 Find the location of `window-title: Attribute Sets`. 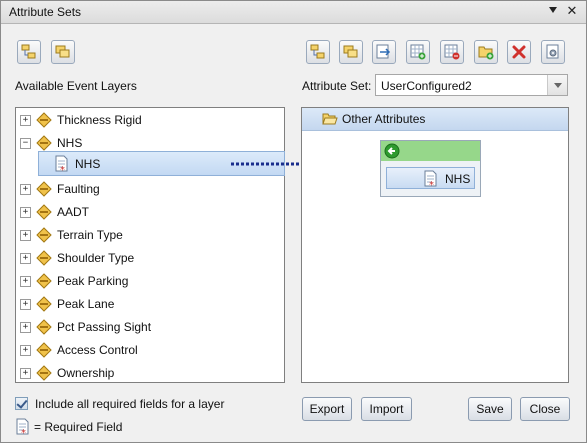

window-title: Attribute Sets is located at coordinates (45, 12).